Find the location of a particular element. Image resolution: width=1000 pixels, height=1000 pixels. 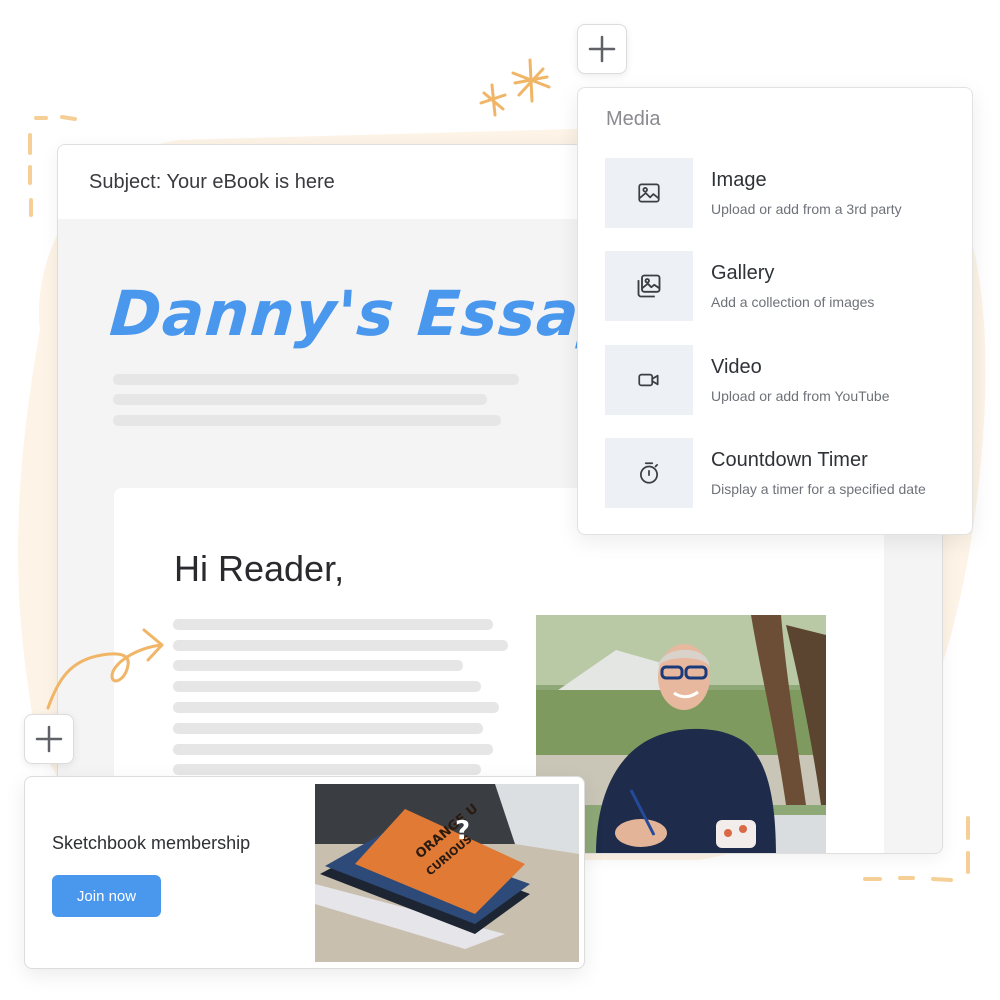

video-camera-icon is located at coordinates (648, 380).